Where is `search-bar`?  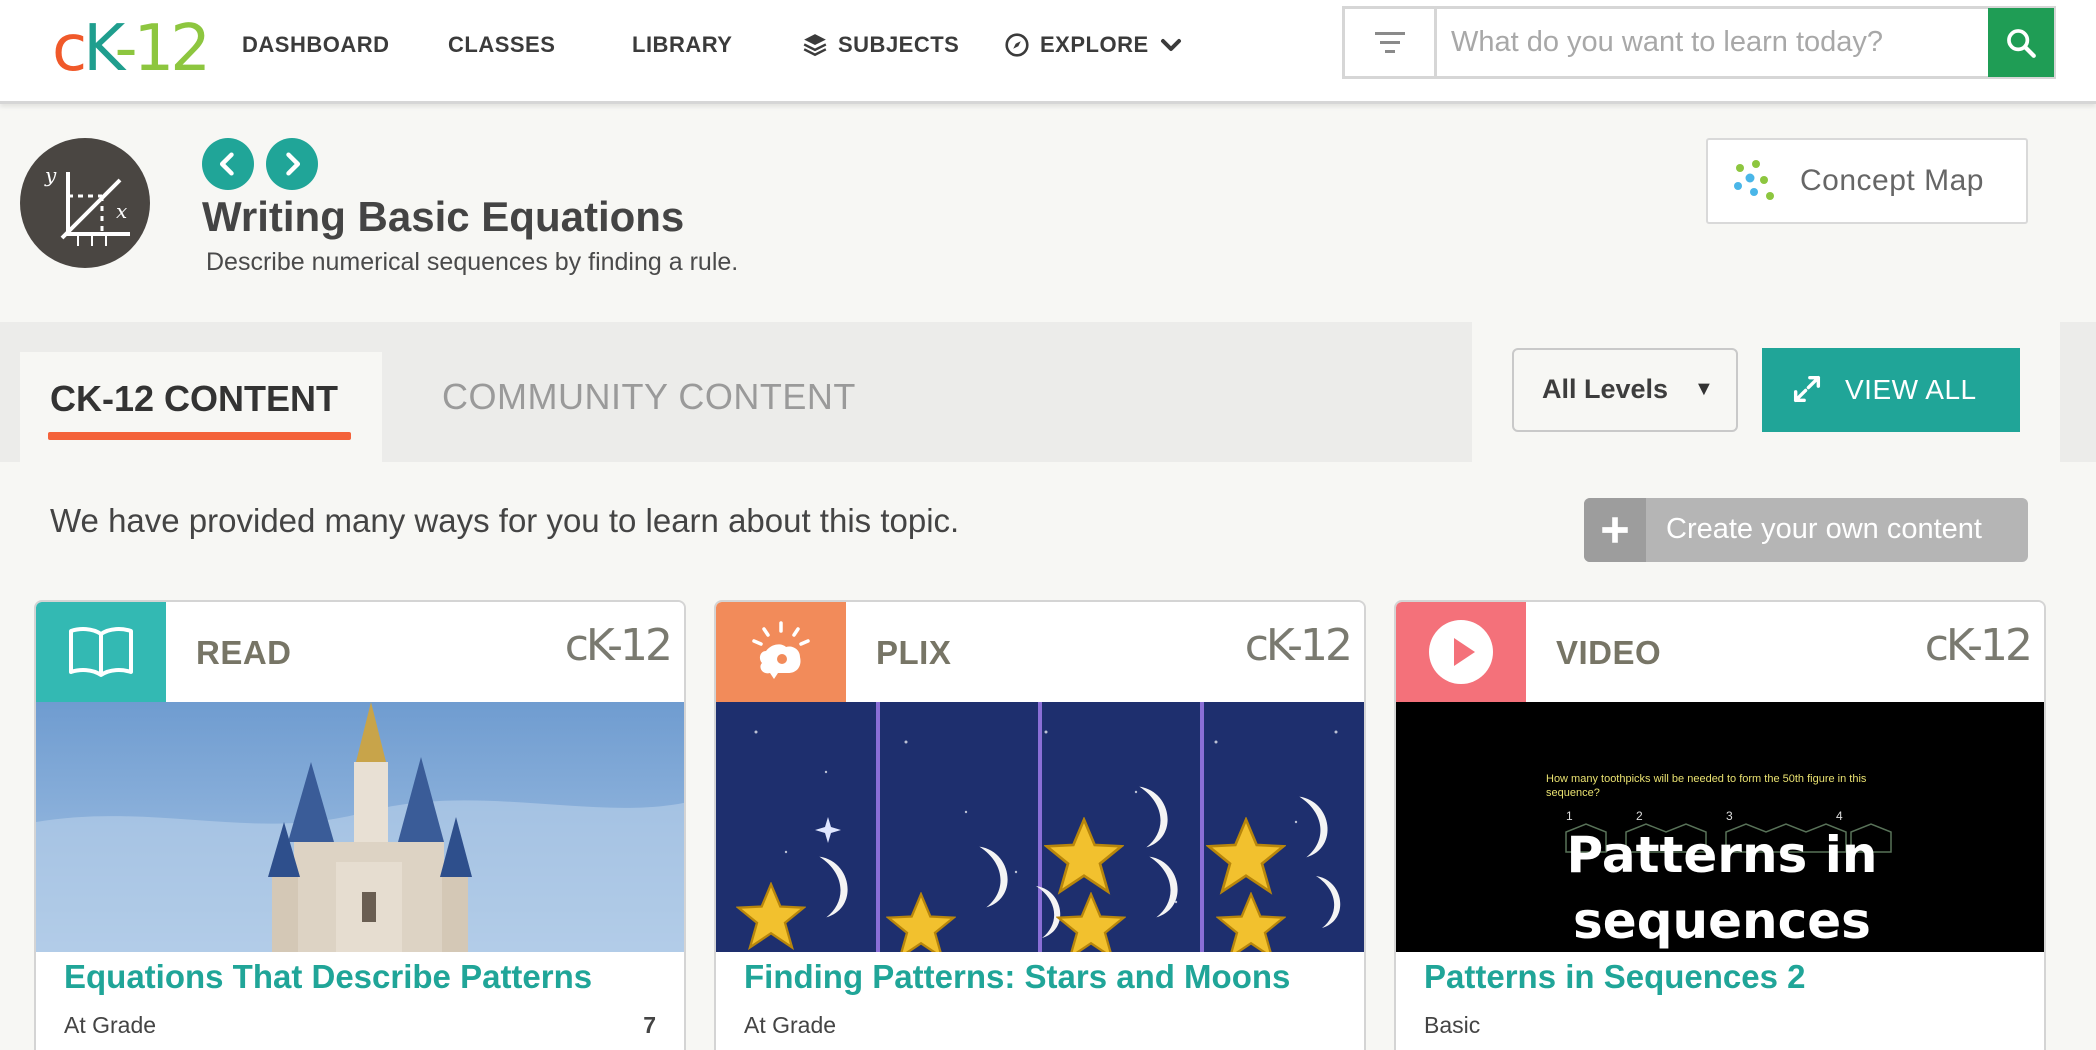
search-bar is located at coordinates (1699, 42).